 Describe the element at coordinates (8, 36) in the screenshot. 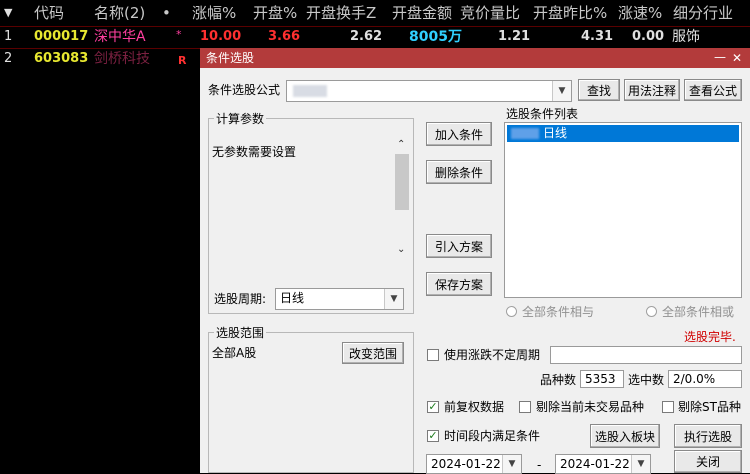

I see `row-index: 1` at that location.